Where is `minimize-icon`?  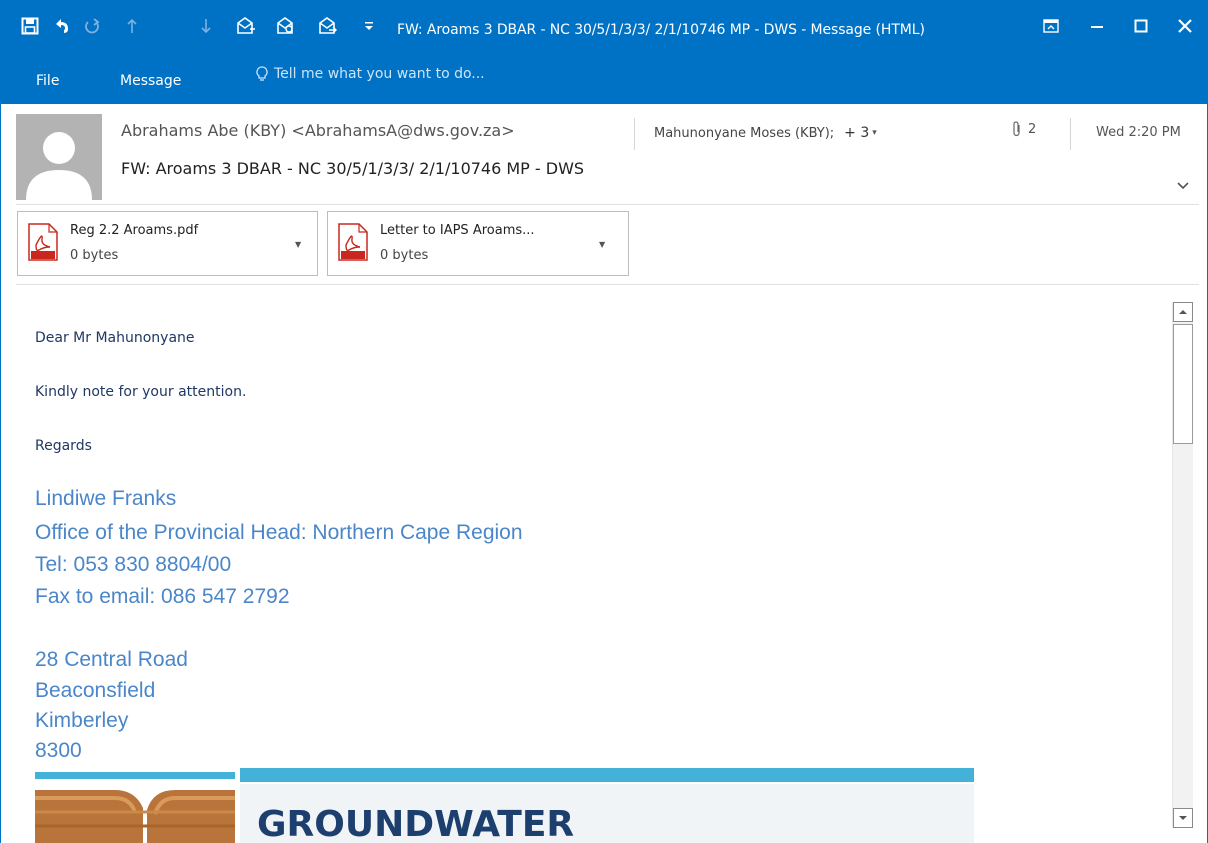 minimize-icon is located at coordinates (1097, 26).